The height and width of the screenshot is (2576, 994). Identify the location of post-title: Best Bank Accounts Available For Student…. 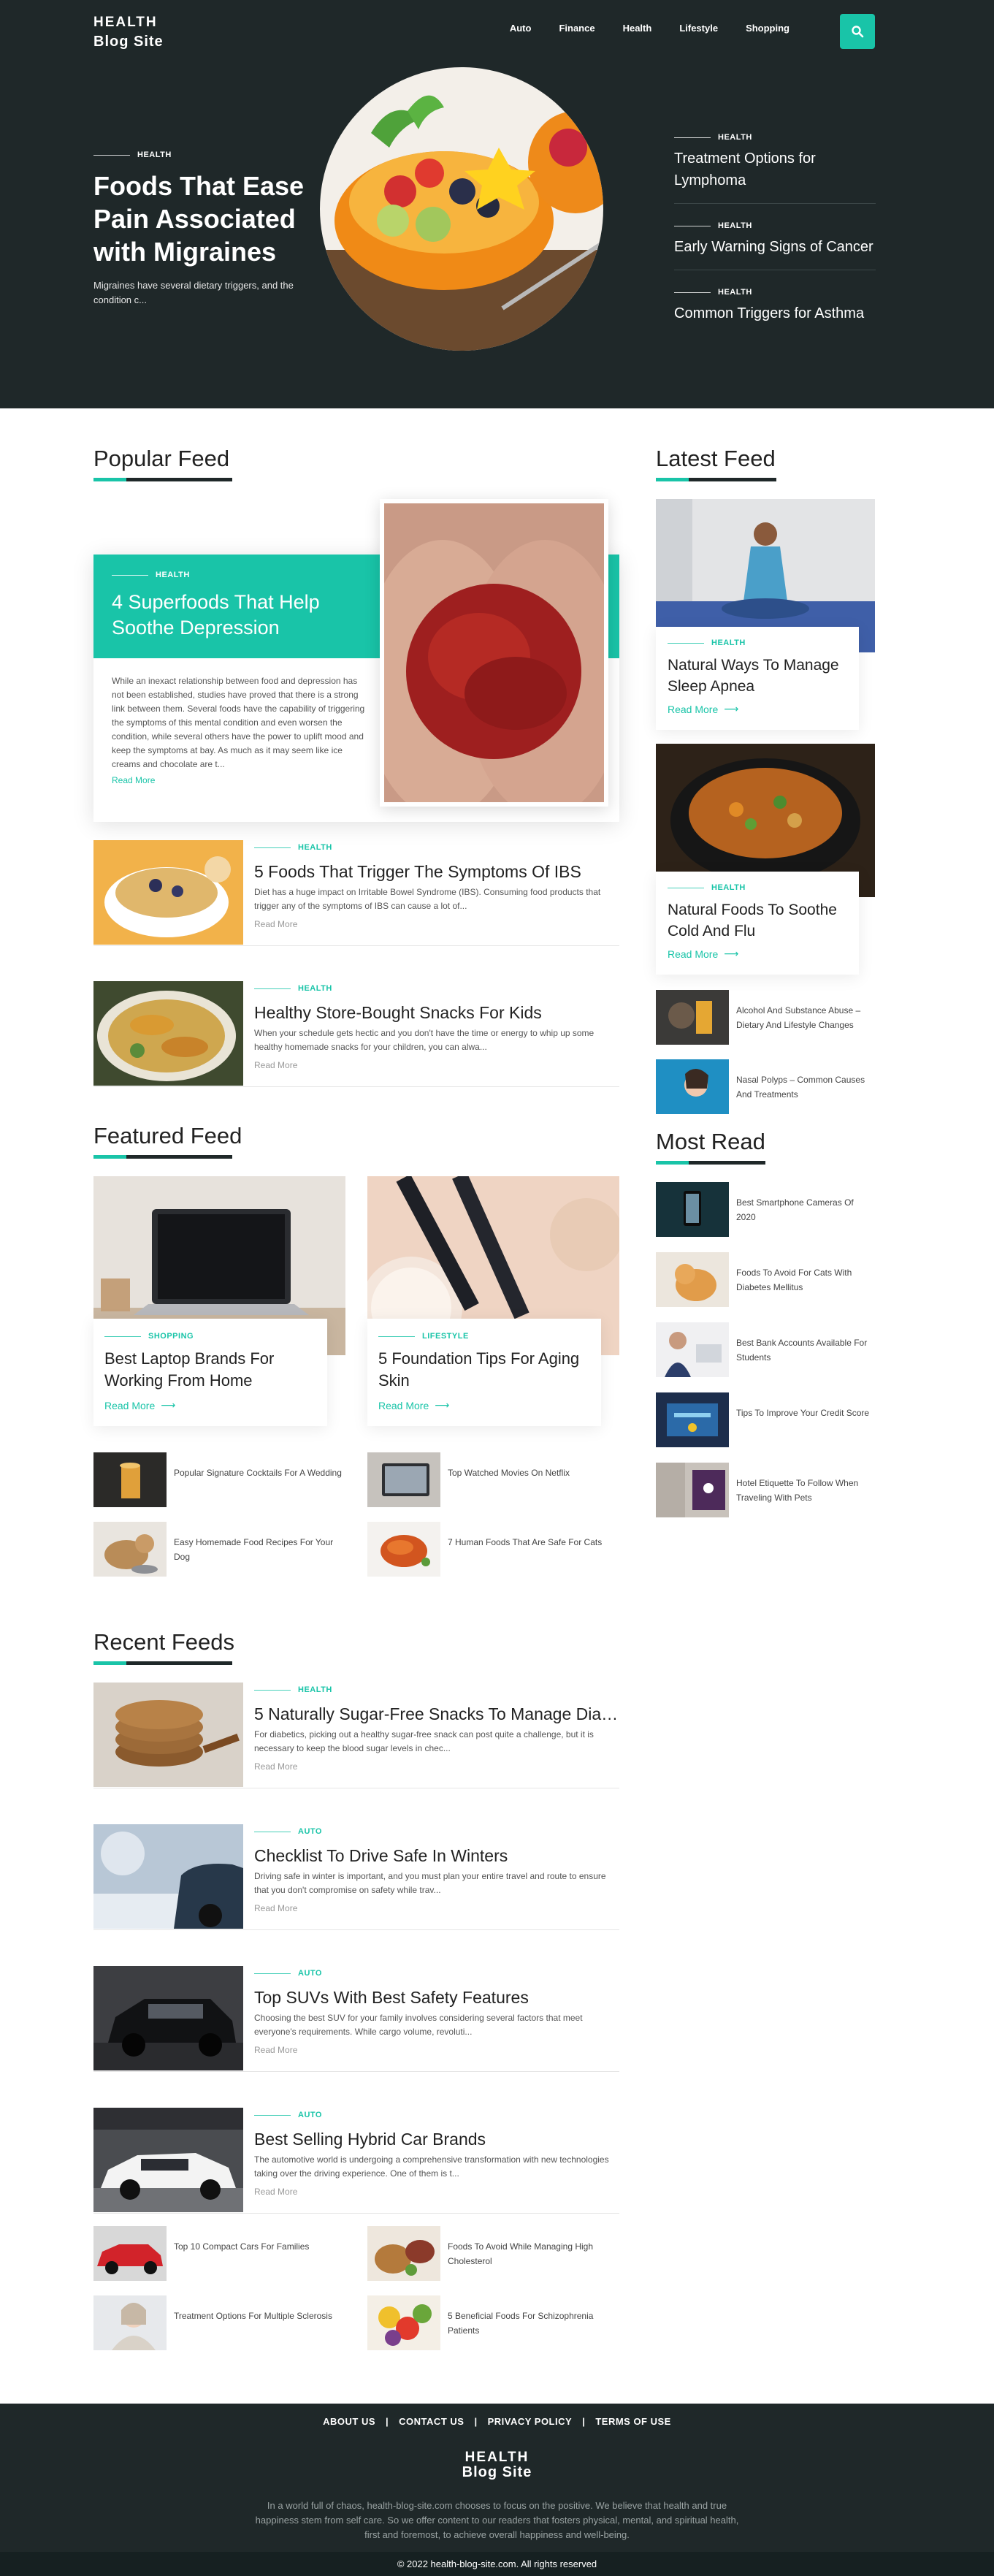
(805, 1350).